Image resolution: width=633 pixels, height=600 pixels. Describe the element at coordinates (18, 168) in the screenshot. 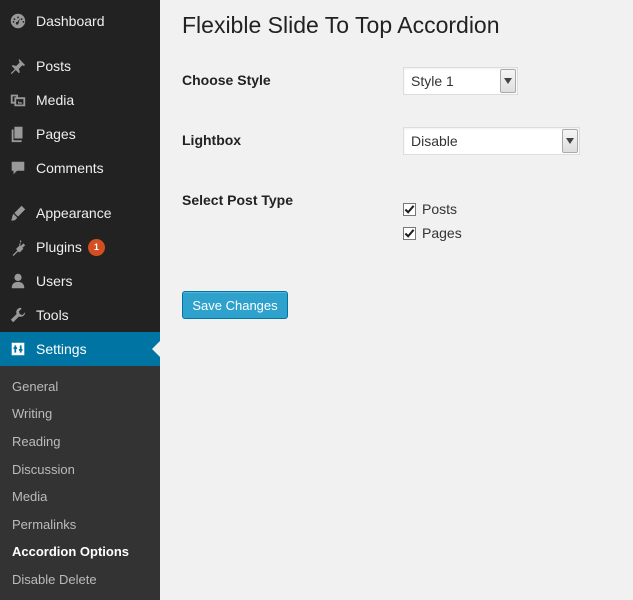

I see `comment-icon` at that location.